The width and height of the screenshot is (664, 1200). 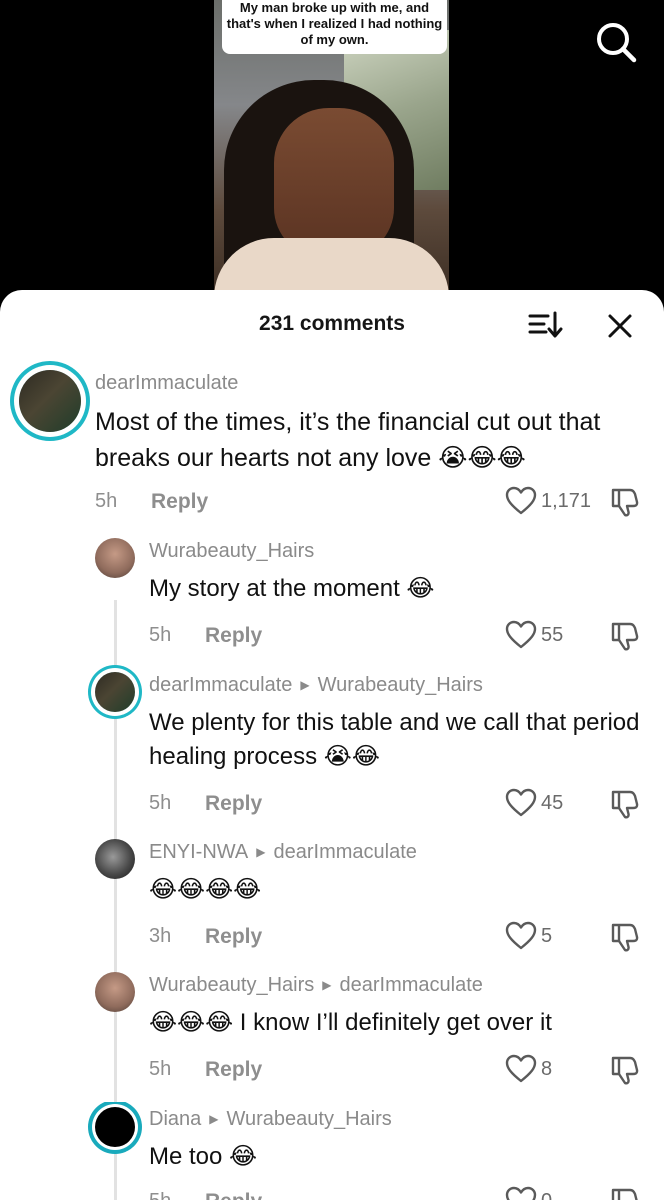 What do you see at coordinates (334, 183) in the screenshot?
I see `person-face` at bounding box center [334, 183].